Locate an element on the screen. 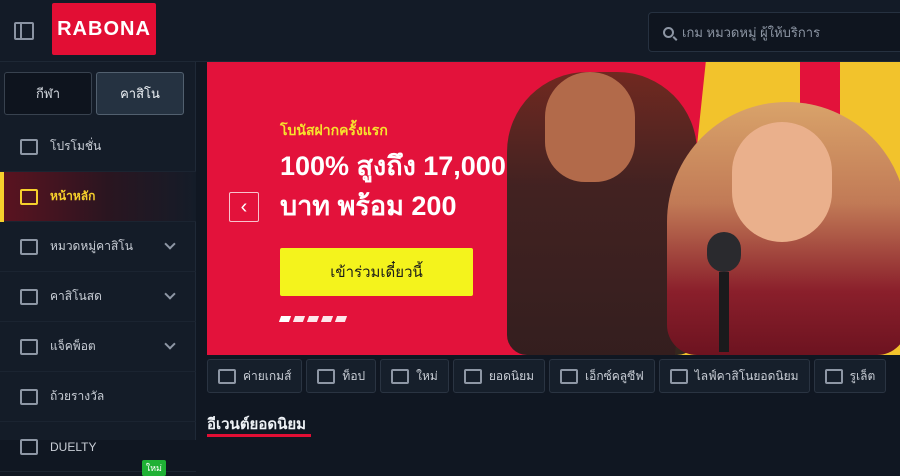 This screenshot has height=476, width=900. category-roulette: รูเล็ต is located at coordinates (850, 376).